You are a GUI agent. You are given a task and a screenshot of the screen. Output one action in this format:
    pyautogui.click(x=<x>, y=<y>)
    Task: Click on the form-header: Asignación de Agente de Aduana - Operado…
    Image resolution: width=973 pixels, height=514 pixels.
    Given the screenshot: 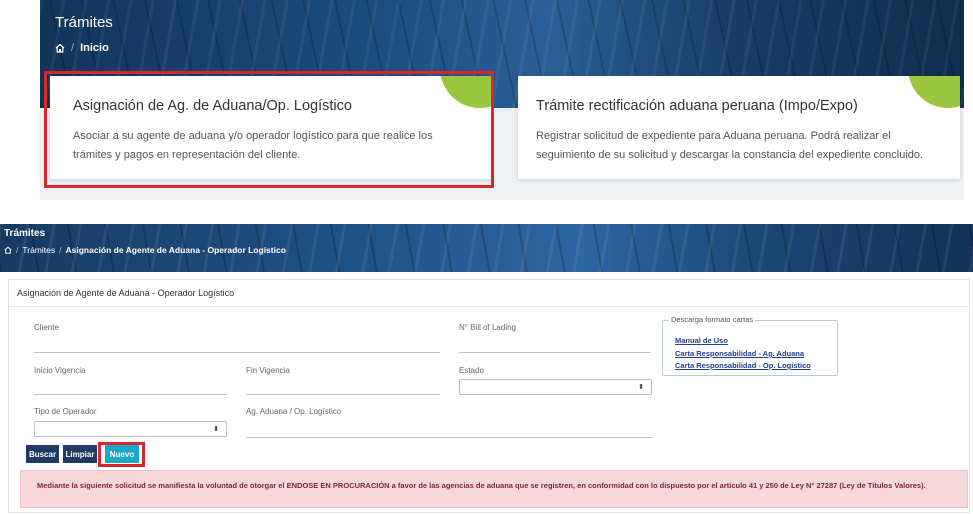 What is the action you would take?
    pyautogui.click(x=489, y=293)
    